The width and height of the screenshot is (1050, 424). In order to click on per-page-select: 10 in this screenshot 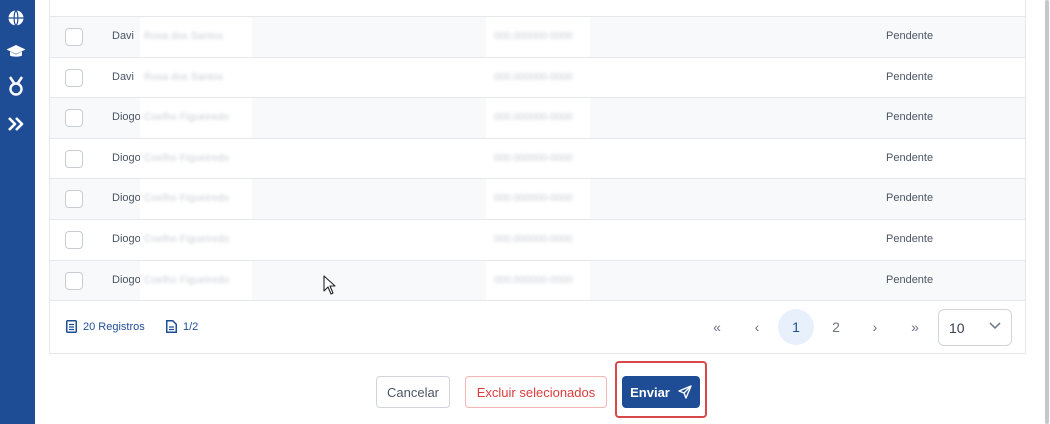, I will do `click(975, 327)`.